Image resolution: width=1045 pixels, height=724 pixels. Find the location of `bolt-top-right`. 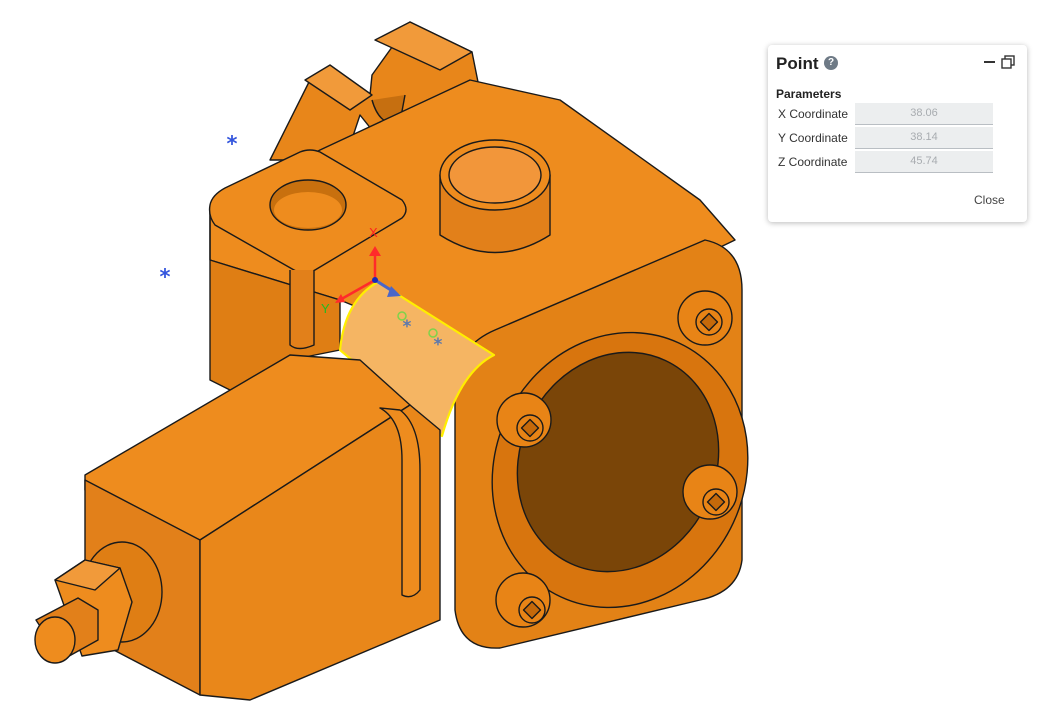

bolt-top-right is located at coordinates (705, 318).